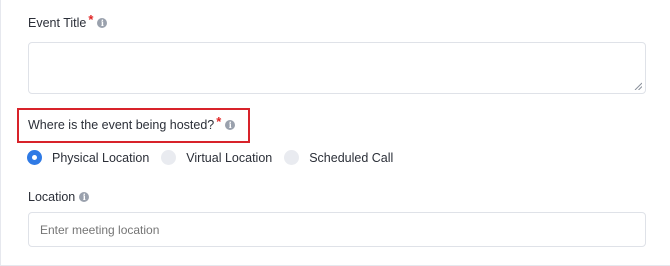  I want to click on radio-scheduled-call: Scheduled Call, so click(338, 157).